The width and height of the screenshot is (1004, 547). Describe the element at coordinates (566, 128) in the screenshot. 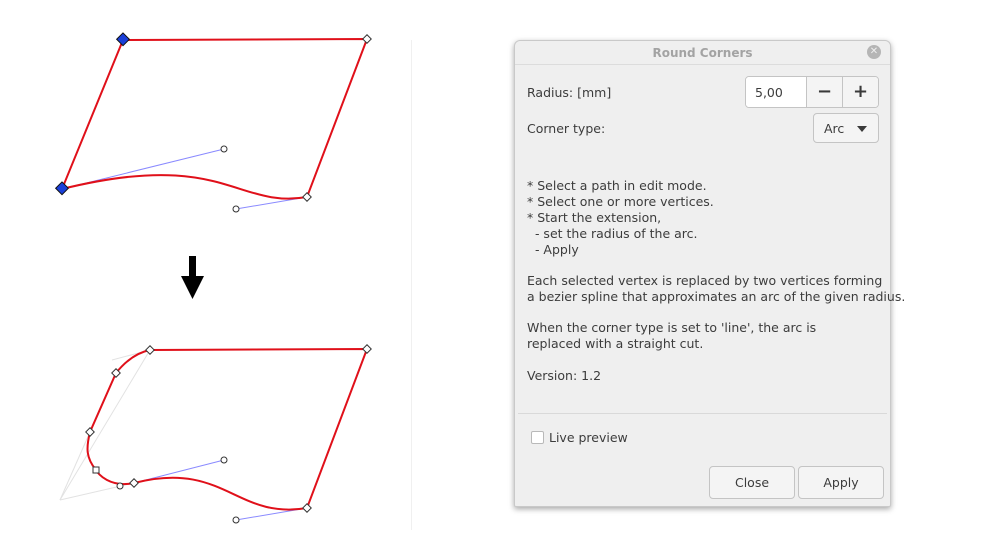

I see `corner-type-label: Corner type:` at that location.